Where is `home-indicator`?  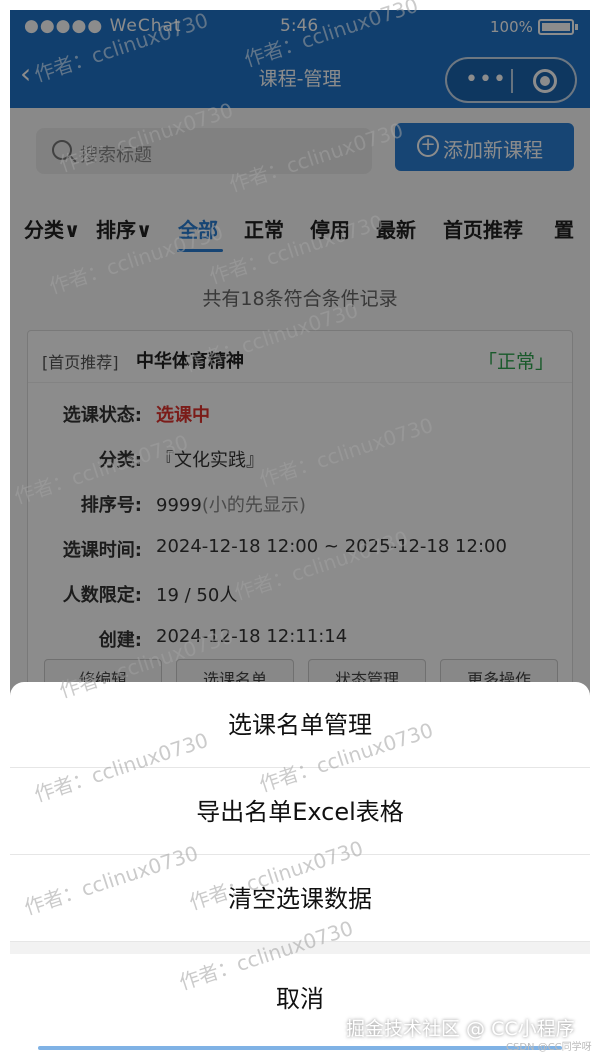 home-indicator is located at coordinates (300, 1048).